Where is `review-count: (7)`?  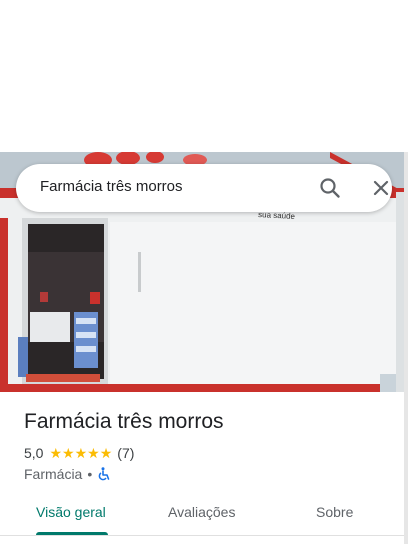 review-count: (7) is located at coordinates (125, 453).